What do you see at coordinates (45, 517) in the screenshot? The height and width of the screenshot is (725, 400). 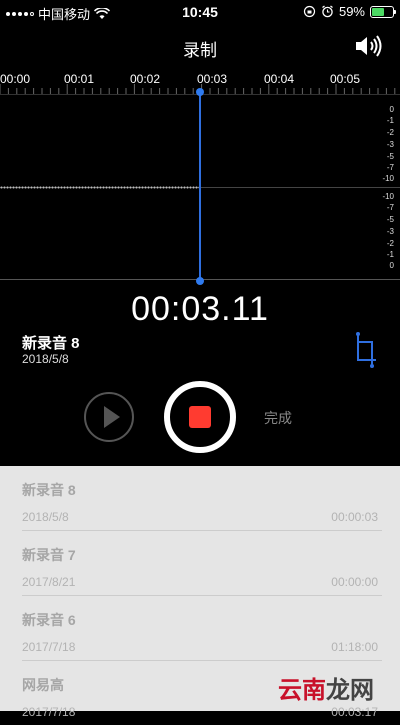 I see `list-item-date: 2018/5/8` at bounding box center [45, 517].